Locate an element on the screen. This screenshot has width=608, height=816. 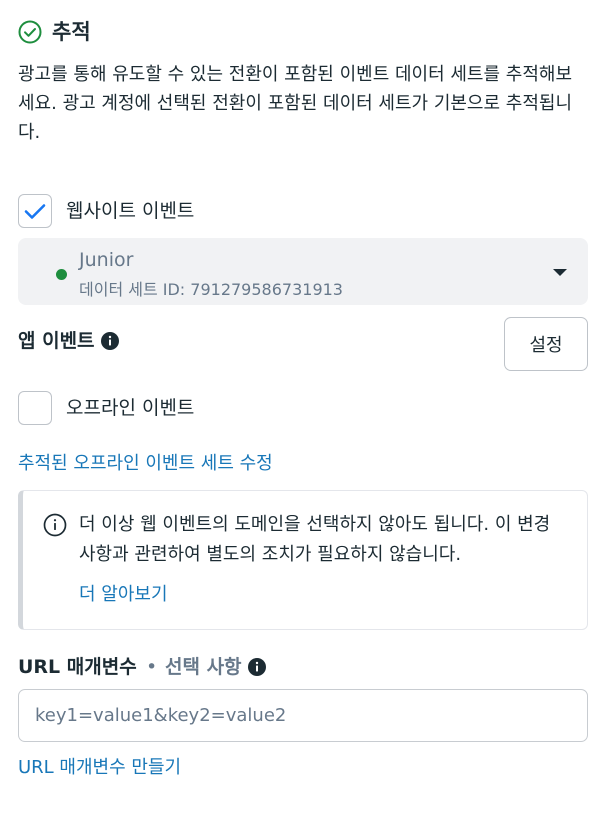
optional-label-group: 선택 사항 is located at coordinates (215, 667).